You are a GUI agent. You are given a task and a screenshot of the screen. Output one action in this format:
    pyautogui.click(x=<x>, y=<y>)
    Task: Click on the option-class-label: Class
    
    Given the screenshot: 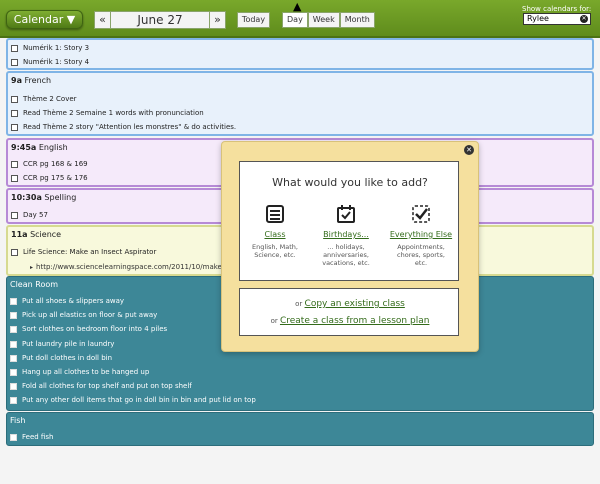 What is the action you would take?
    pyautogui.click(x=275, y=234)
    